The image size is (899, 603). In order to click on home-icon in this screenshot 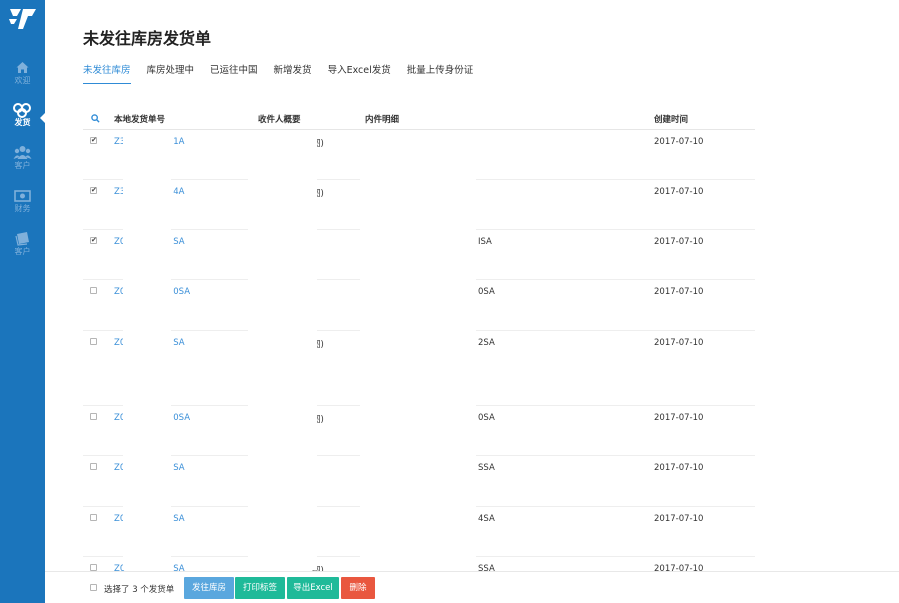, I will do `click(22, 67)`.